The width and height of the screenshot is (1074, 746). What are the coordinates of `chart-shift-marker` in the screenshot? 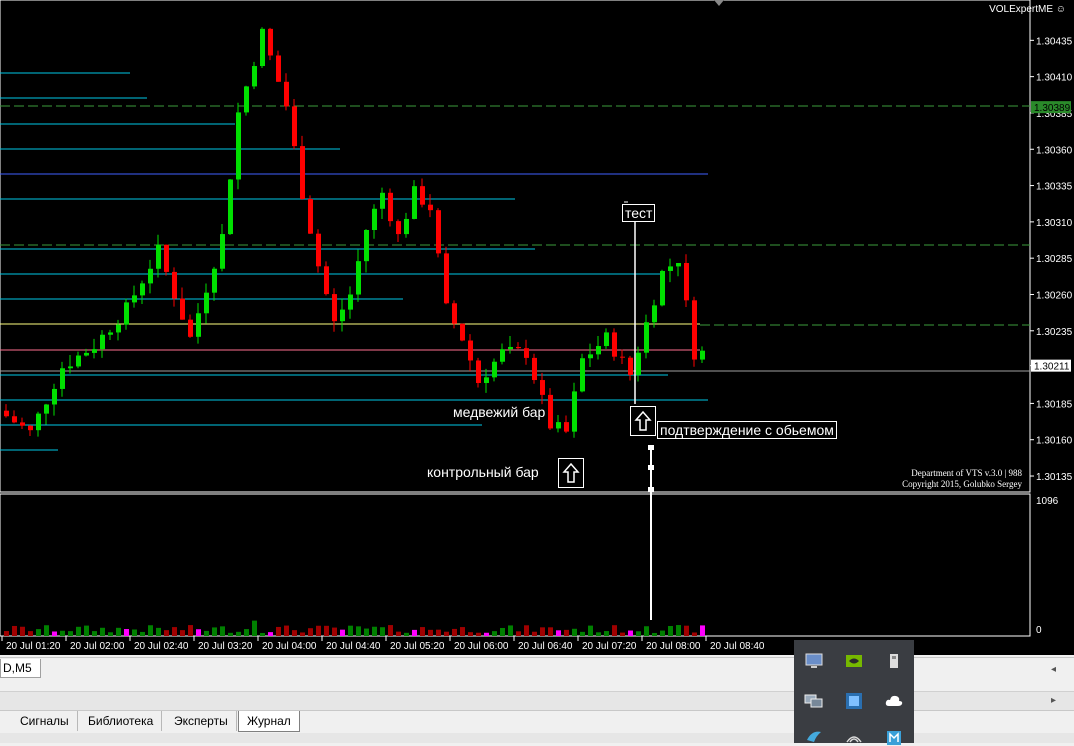 It's located at (719, 3).